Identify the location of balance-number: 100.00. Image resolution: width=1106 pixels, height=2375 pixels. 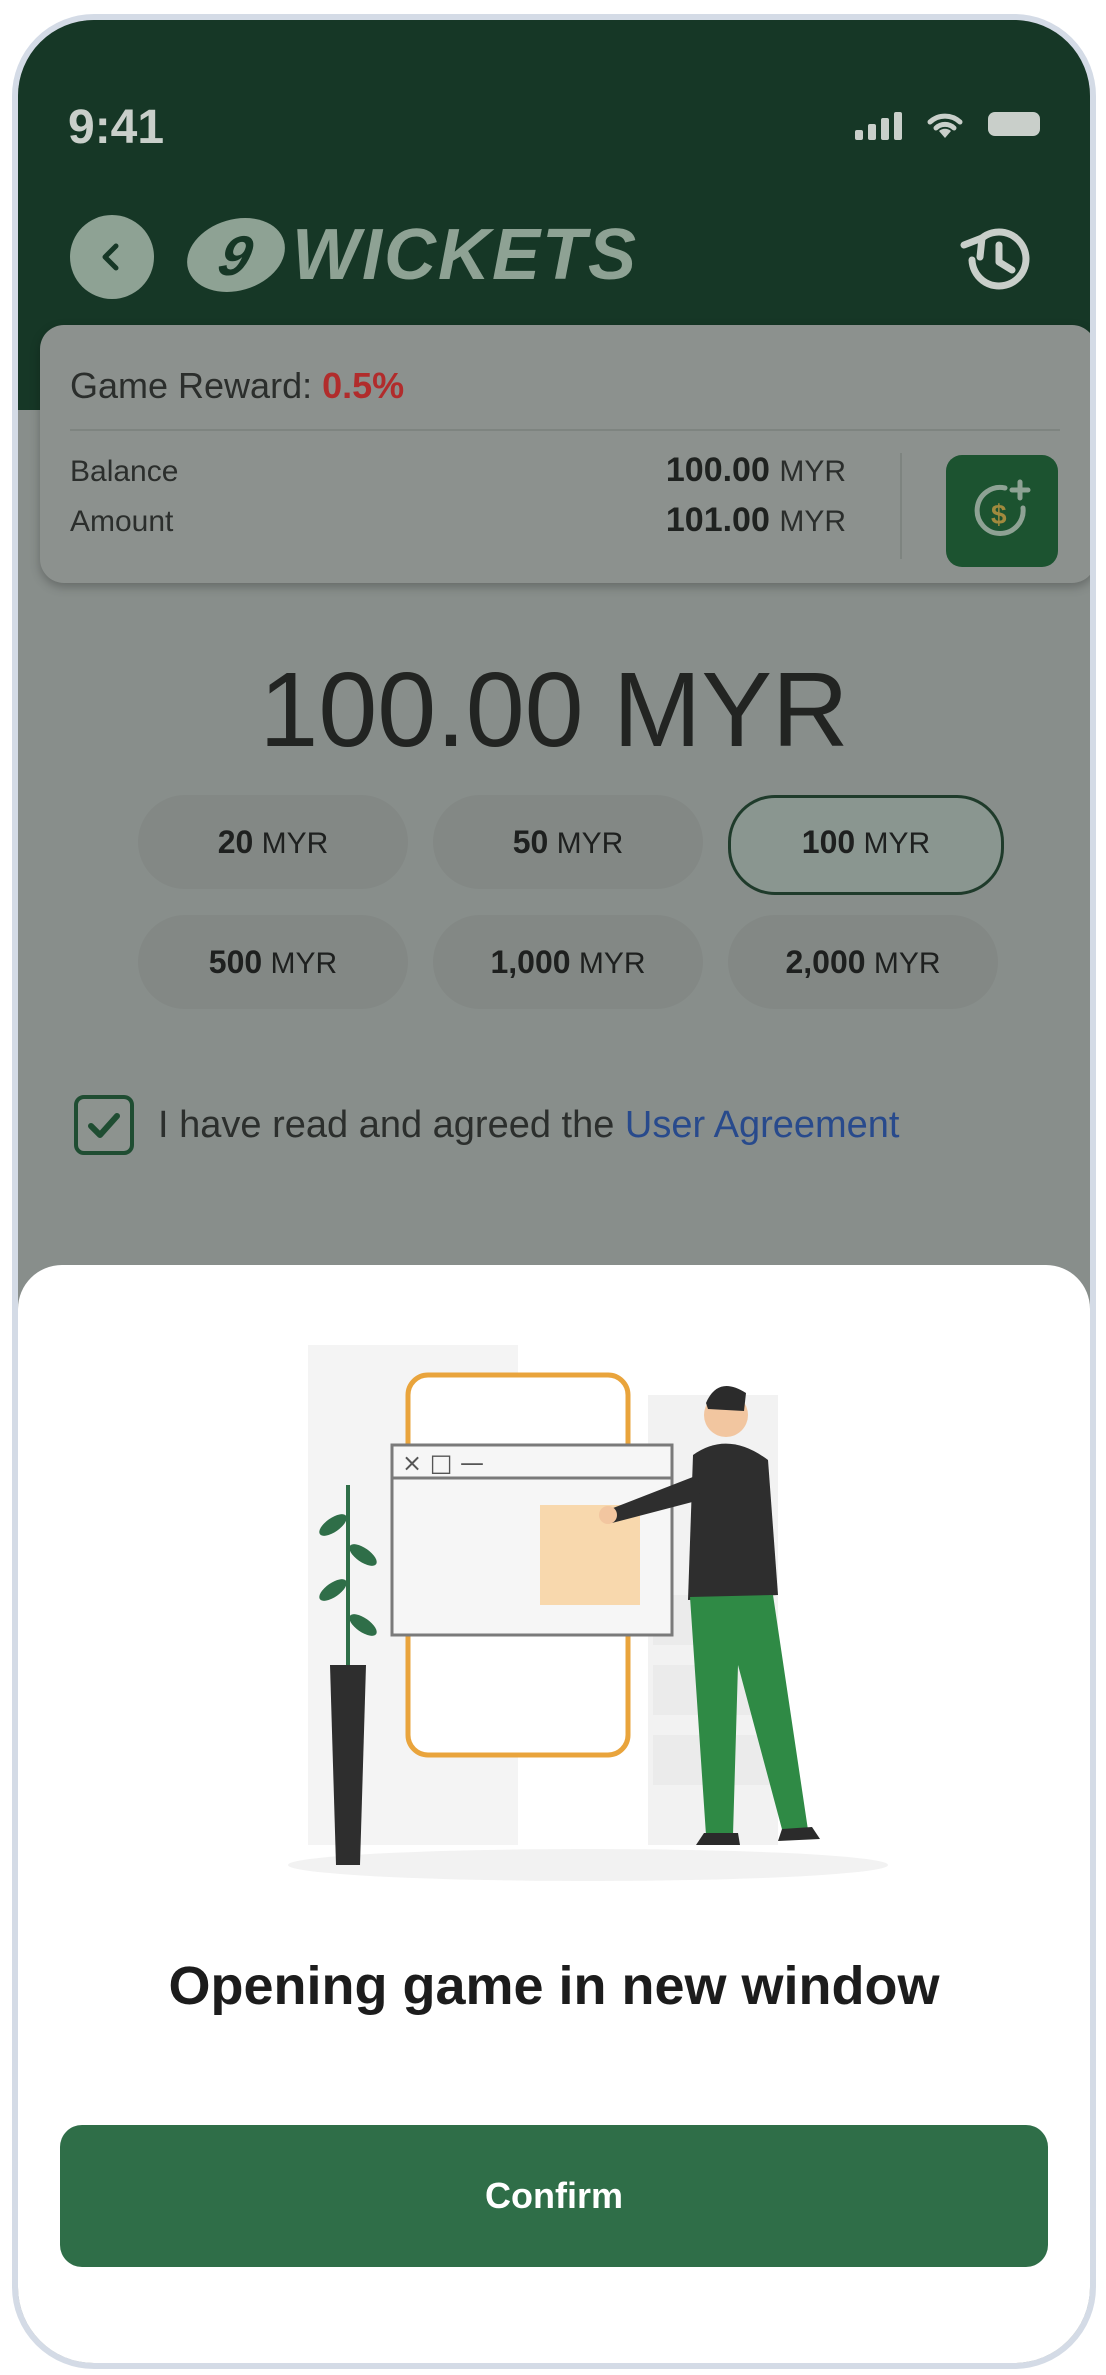
(717, 470).